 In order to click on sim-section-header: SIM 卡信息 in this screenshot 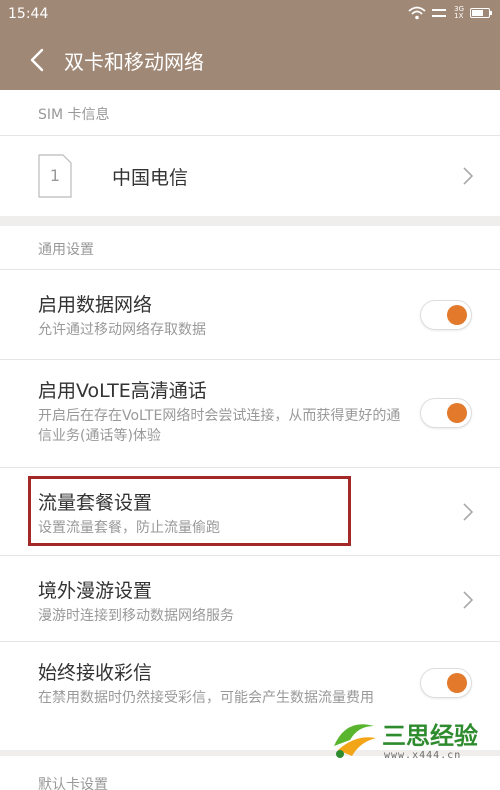, I will do `click(250, 113)`.